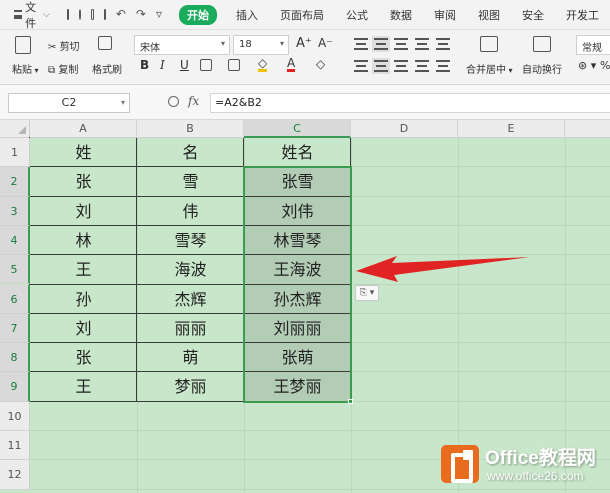 This screenshot has width=610, height=493. What do you see at coordinates (540, 458) in the screenshot?
I see `watermark-title: Office教程网` at bounding box center [540, 458].